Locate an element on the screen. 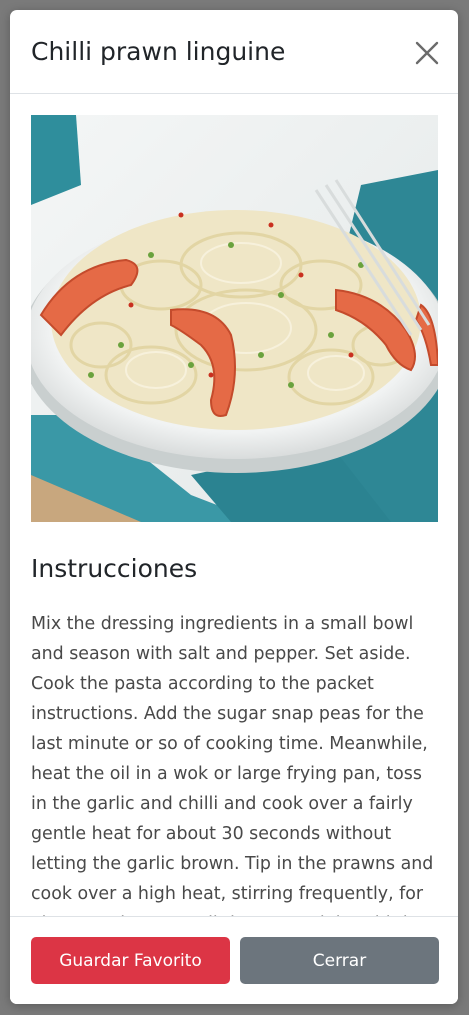 The image size is (469, 1015). modal-header: Chilli prawn linguine is located at coordinates (234, 52).